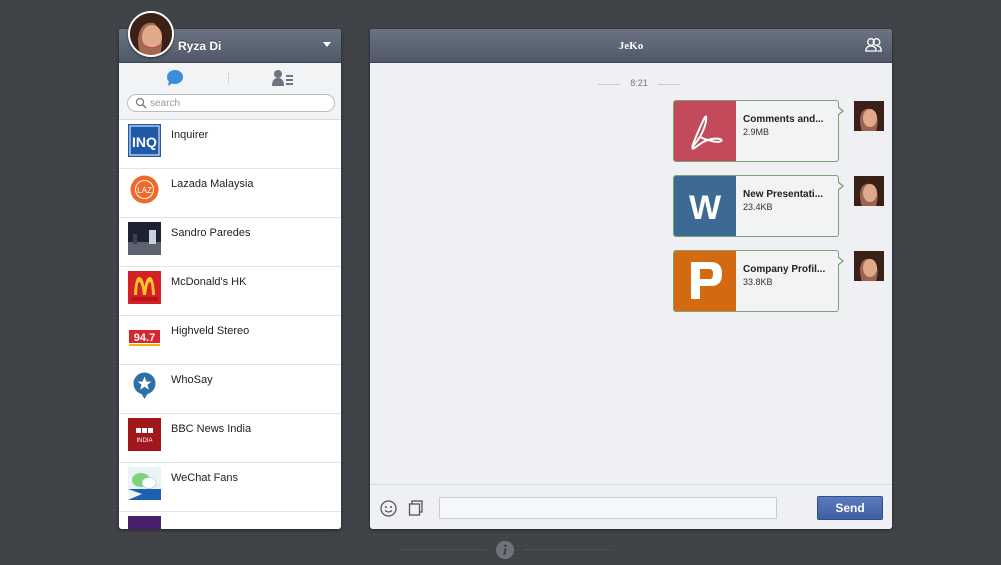  Describe the element at coordinates (230, 291) in the screenshot. I see `list-item: McDonald's HK` at that location.